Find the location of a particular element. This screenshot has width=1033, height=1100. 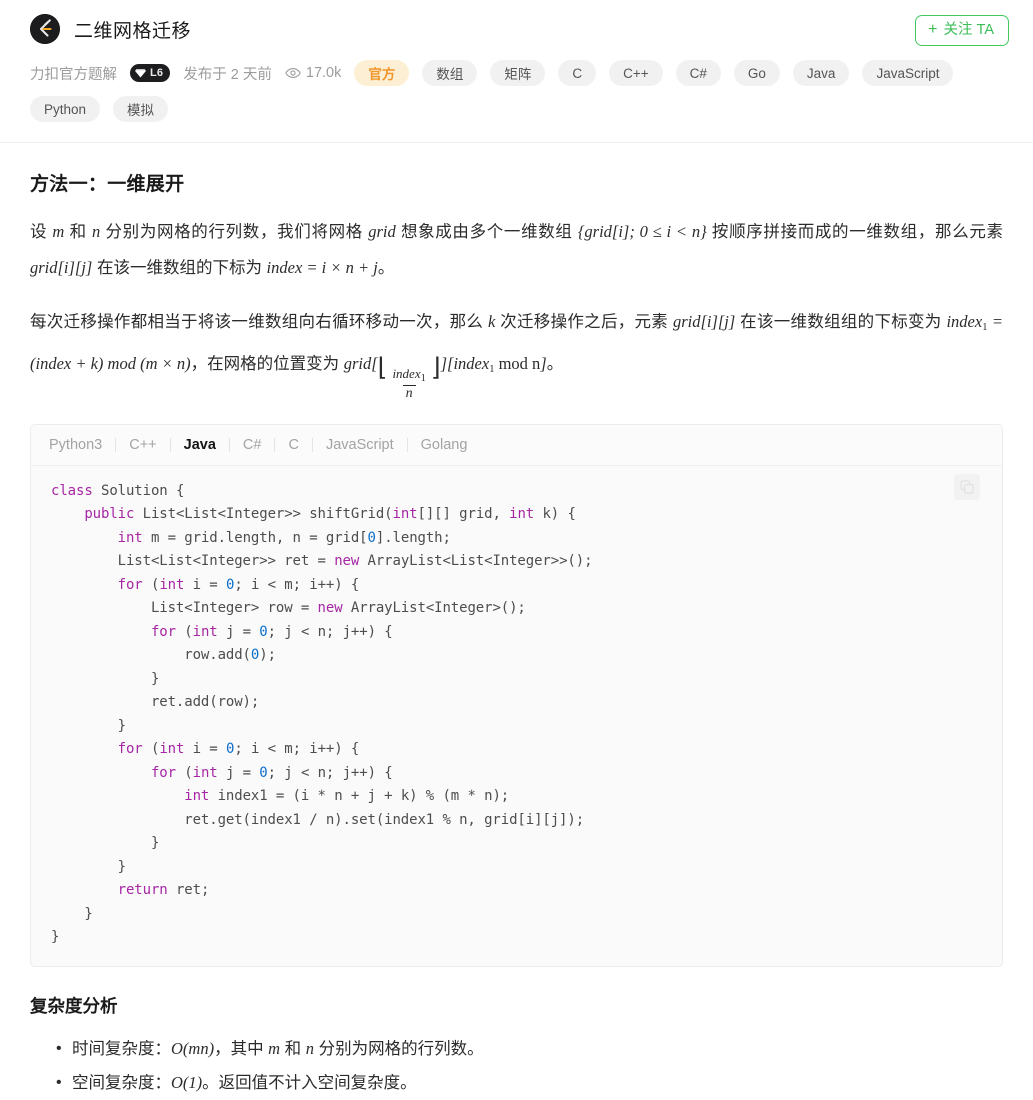

complexity-heading: 复杂度分析 is located at coordinates (74, 1005).